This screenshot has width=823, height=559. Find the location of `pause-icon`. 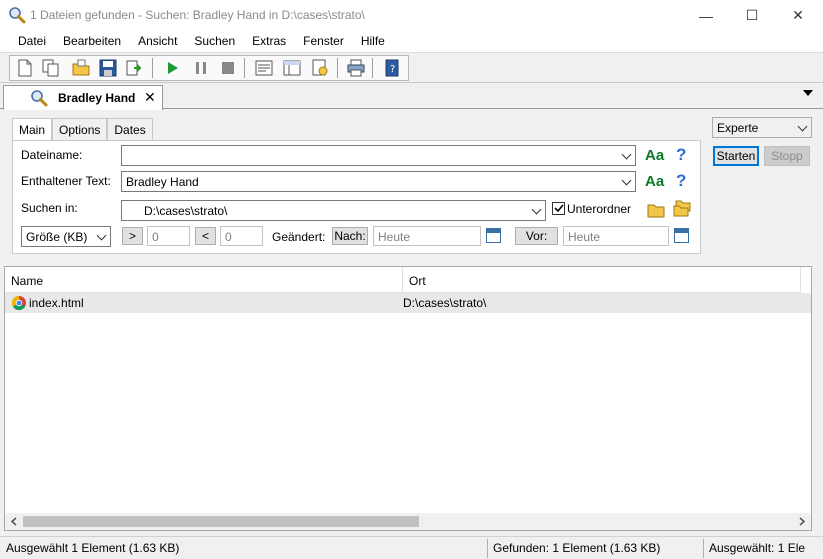

pause-icon is located at coordinates (201, 68).